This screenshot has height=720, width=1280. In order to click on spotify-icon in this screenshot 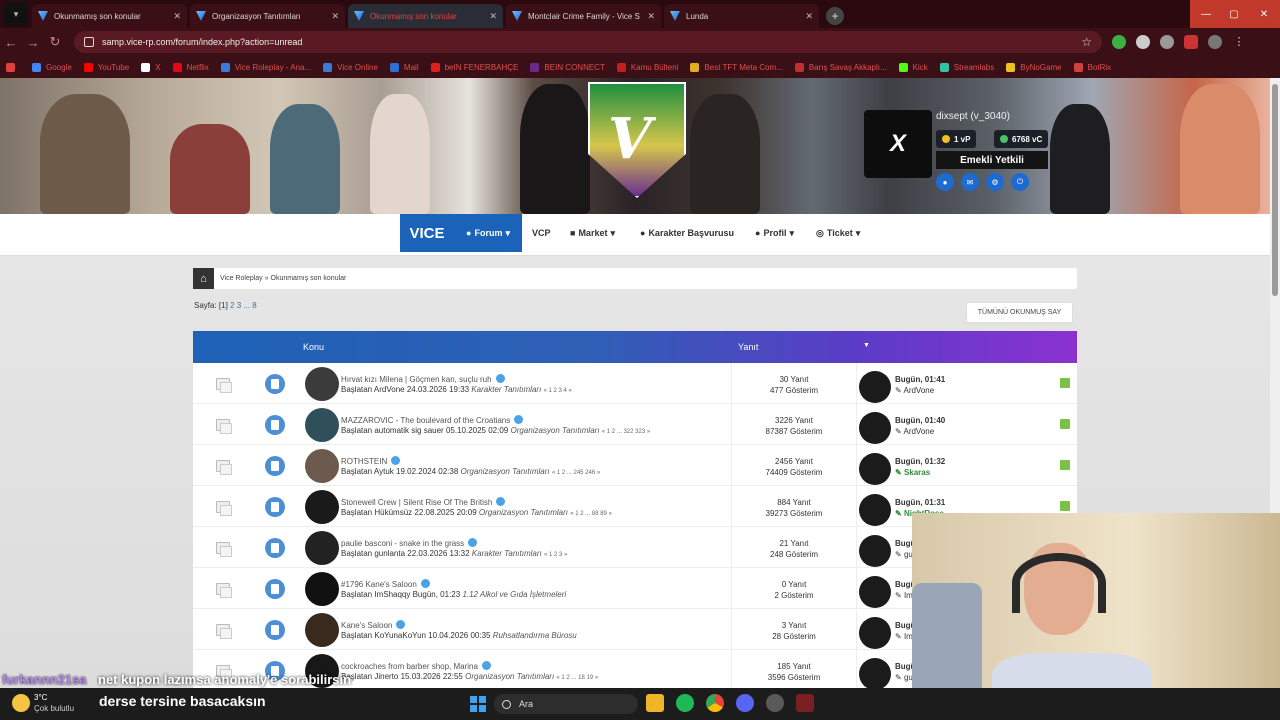, I will do `click(685, 703)`.